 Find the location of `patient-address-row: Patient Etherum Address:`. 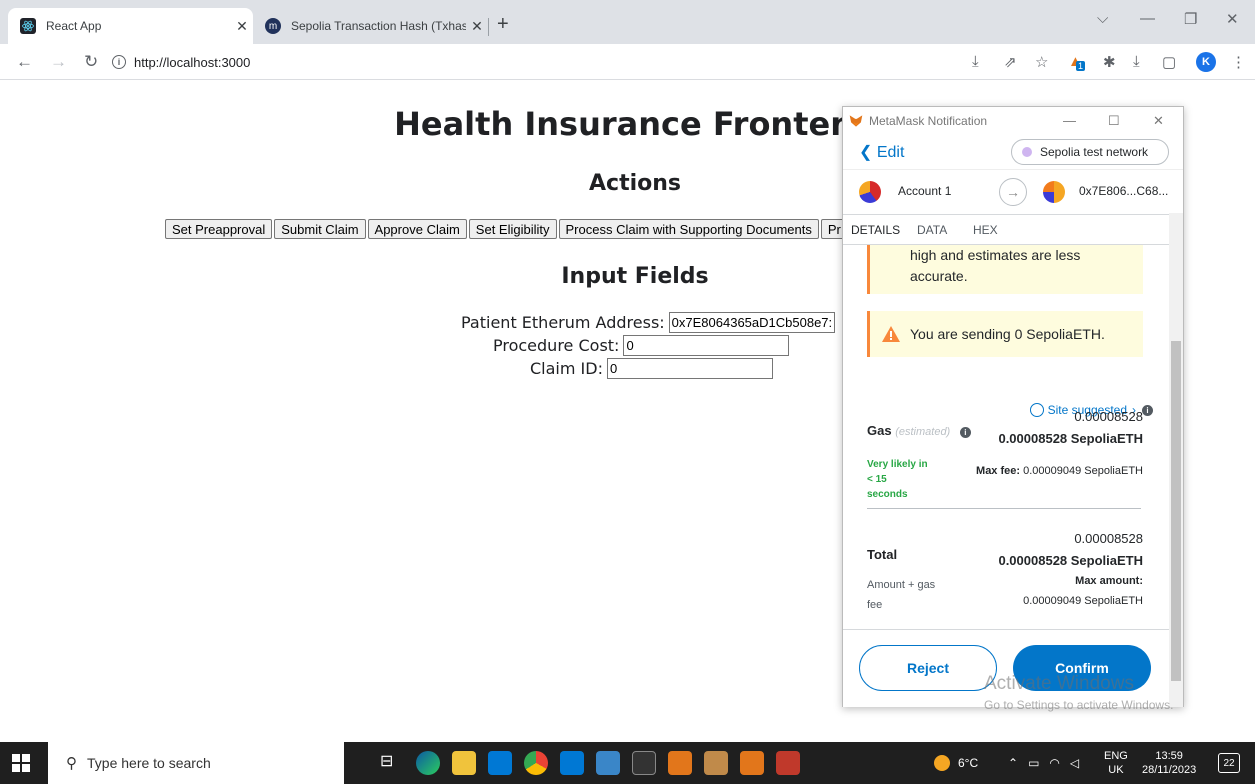

patient-address-row: Patient Etherum Address: is located at coordinates (648, 322).